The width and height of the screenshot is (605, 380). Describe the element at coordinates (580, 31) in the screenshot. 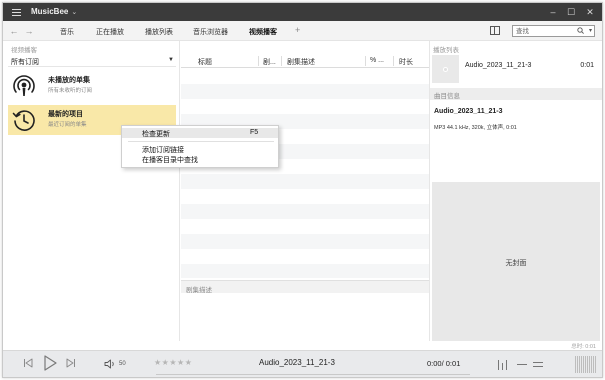

I see `search-icon` at that location.